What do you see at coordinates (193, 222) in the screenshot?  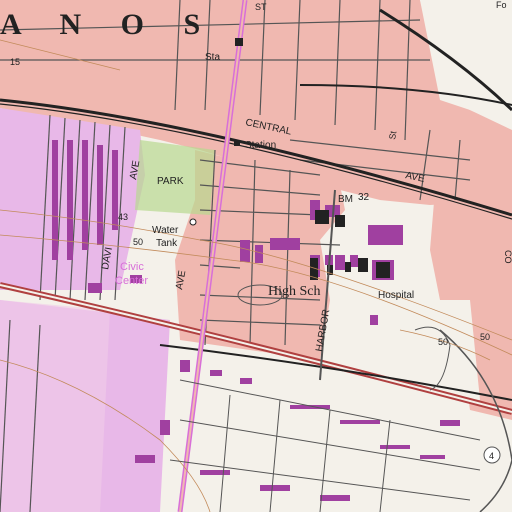 I see `water-tank-marker` at bounding box center [193, 222].